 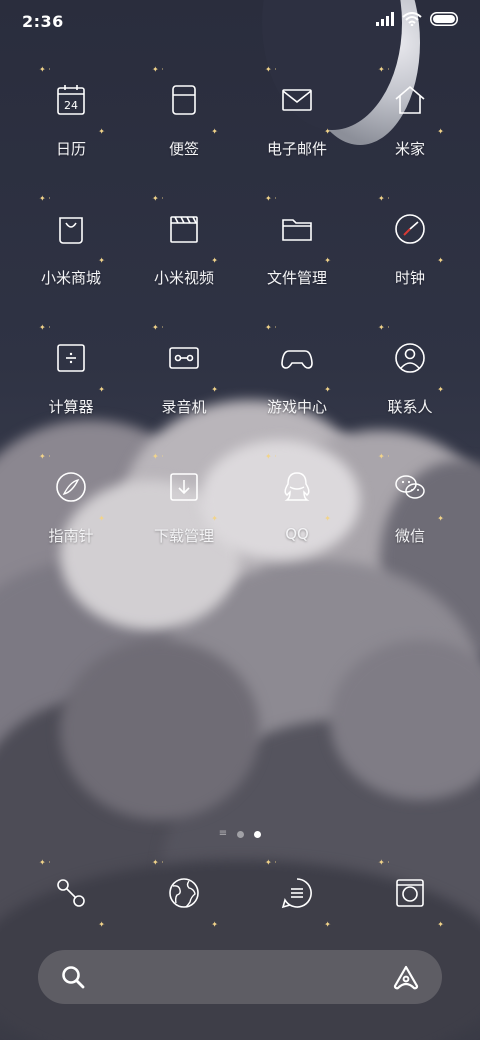 I want to click on app-recorder: ✦ · ✦ 录音机, so click(x=184, y=370).